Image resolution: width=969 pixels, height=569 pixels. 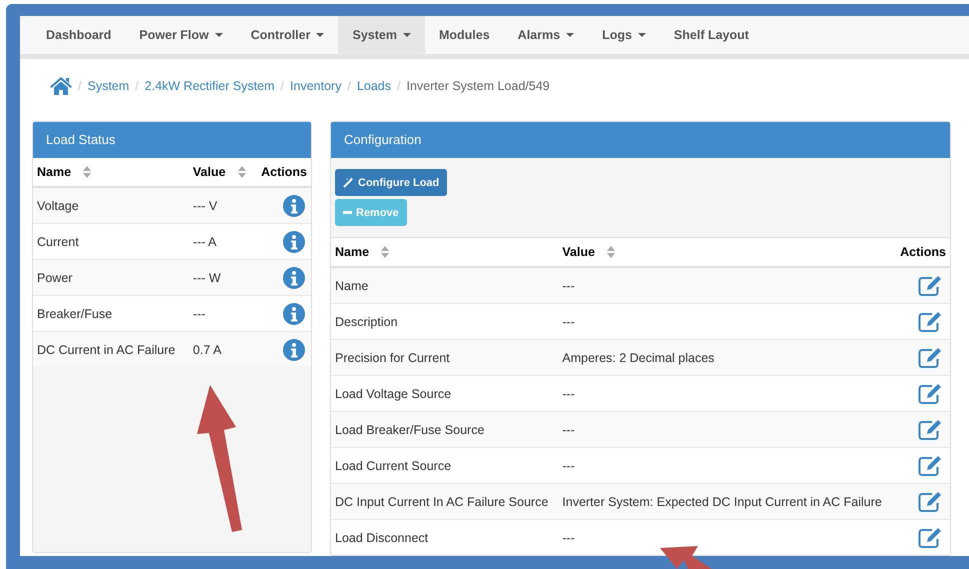 I want to click on table-cell: Load Disconnect, so click(x=444, y=537).